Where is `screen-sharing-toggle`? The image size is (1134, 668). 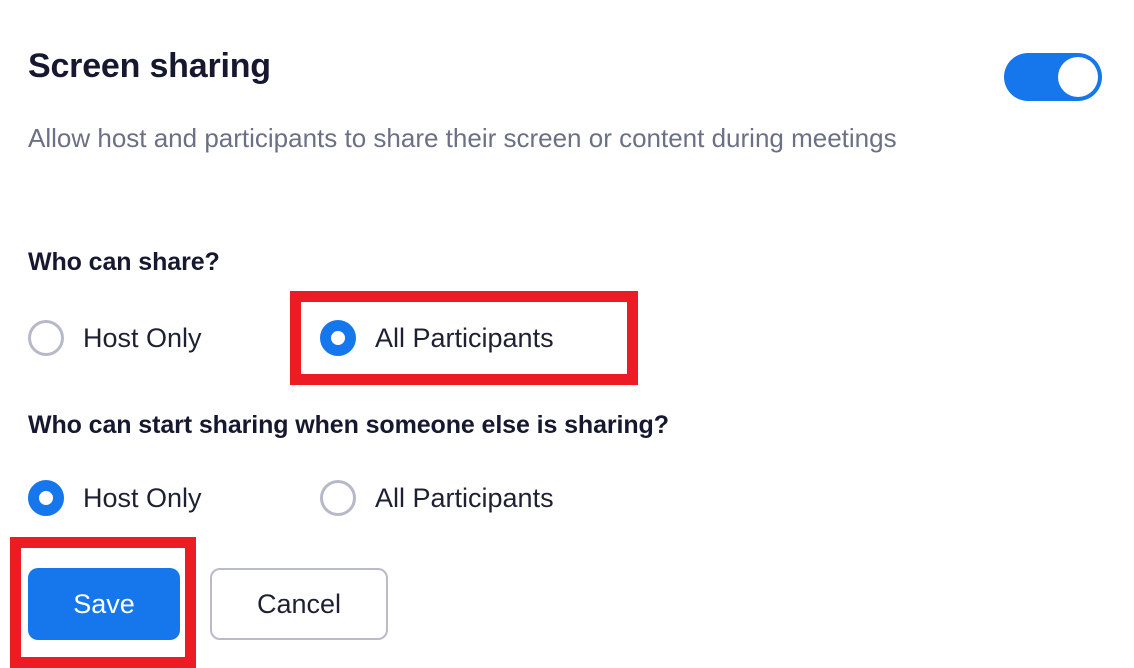
screen-sharing-toggle is located at coordinates (1053, 77).